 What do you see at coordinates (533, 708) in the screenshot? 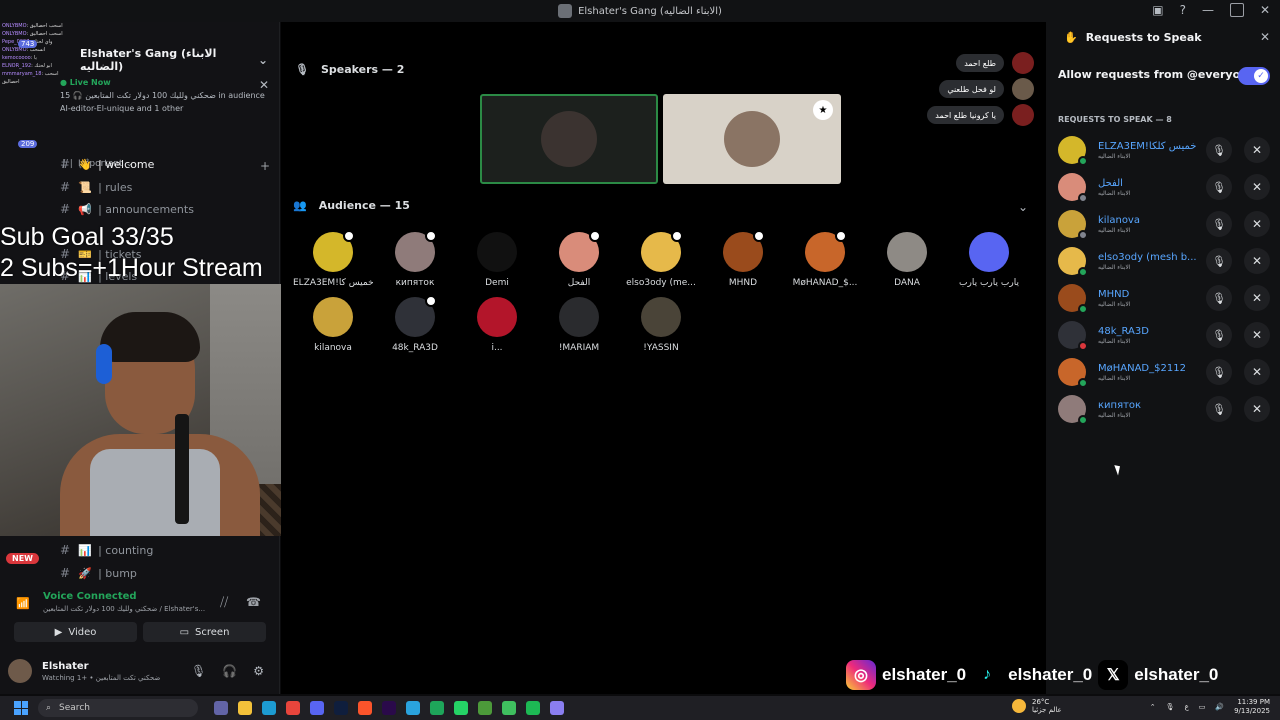
I see `spotify-icon` at bounding box center [533, 708].